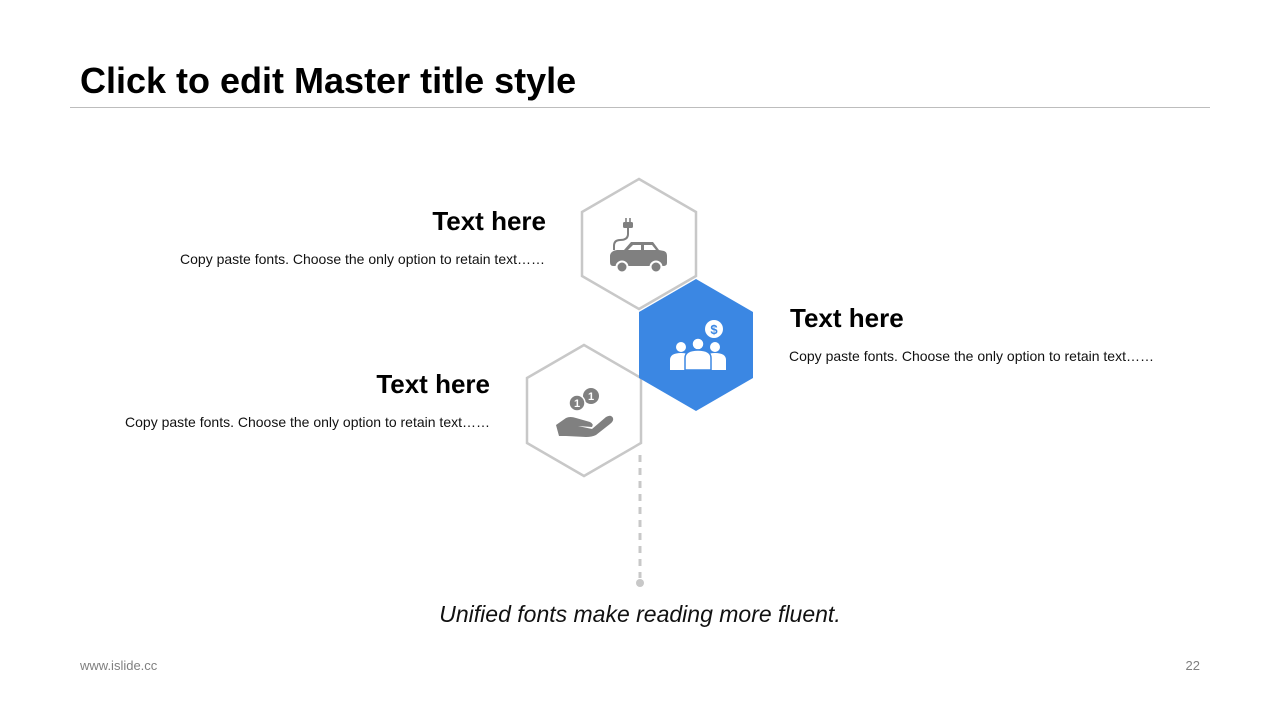  Describe the element at coordinates (489, 221) in the screenshot. I see `item-heading-1: Text here` at that location.